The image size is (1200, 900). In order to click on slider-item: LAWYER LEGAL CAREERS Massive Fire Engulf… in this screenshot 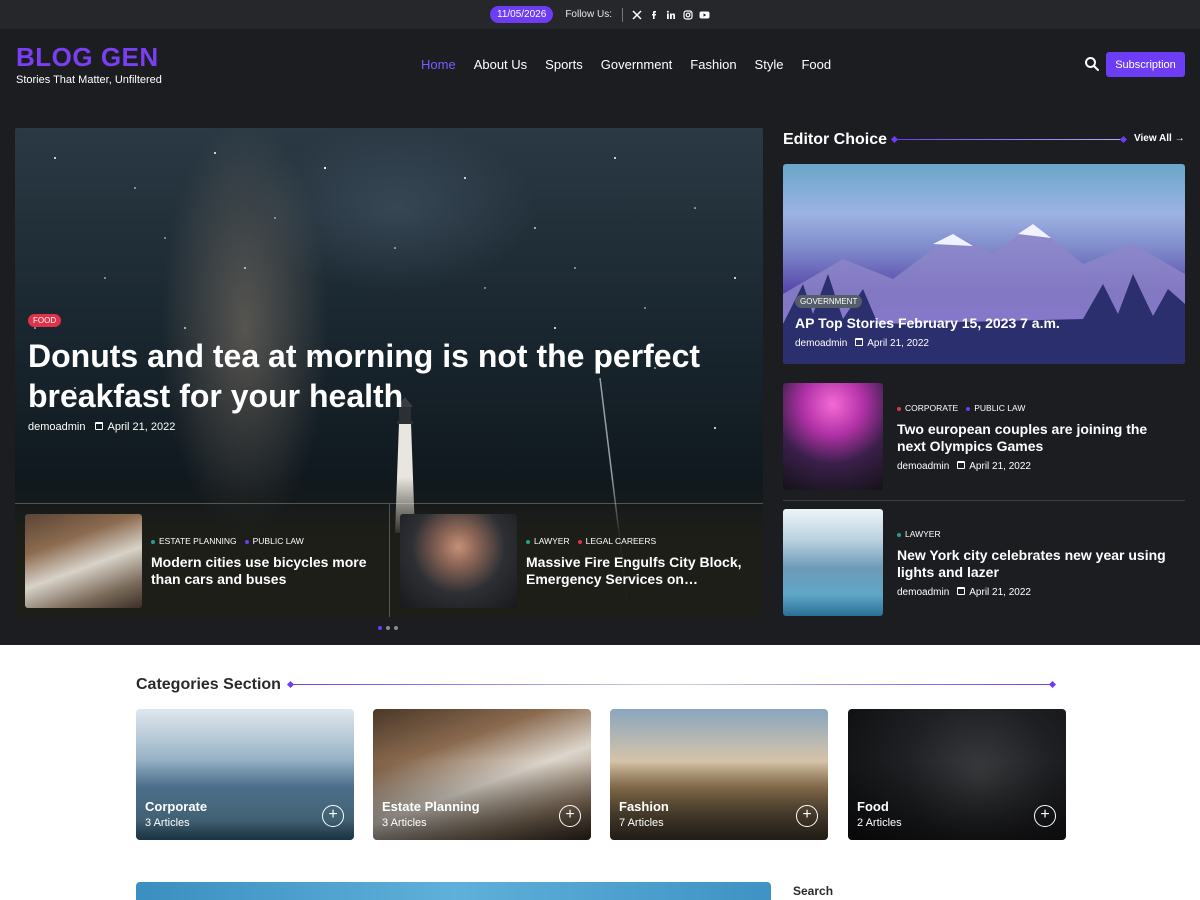, I will do `click(576, 560)`.